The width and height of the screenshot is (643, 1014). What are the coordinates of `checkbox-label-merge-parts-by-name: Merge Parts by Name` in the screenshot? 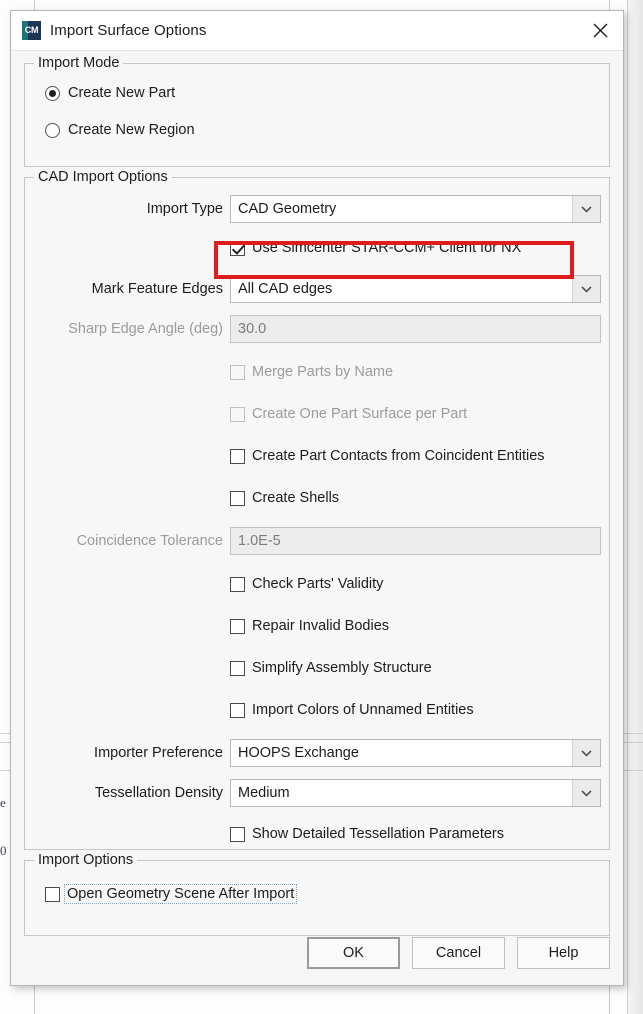 It's located at (323, 372).